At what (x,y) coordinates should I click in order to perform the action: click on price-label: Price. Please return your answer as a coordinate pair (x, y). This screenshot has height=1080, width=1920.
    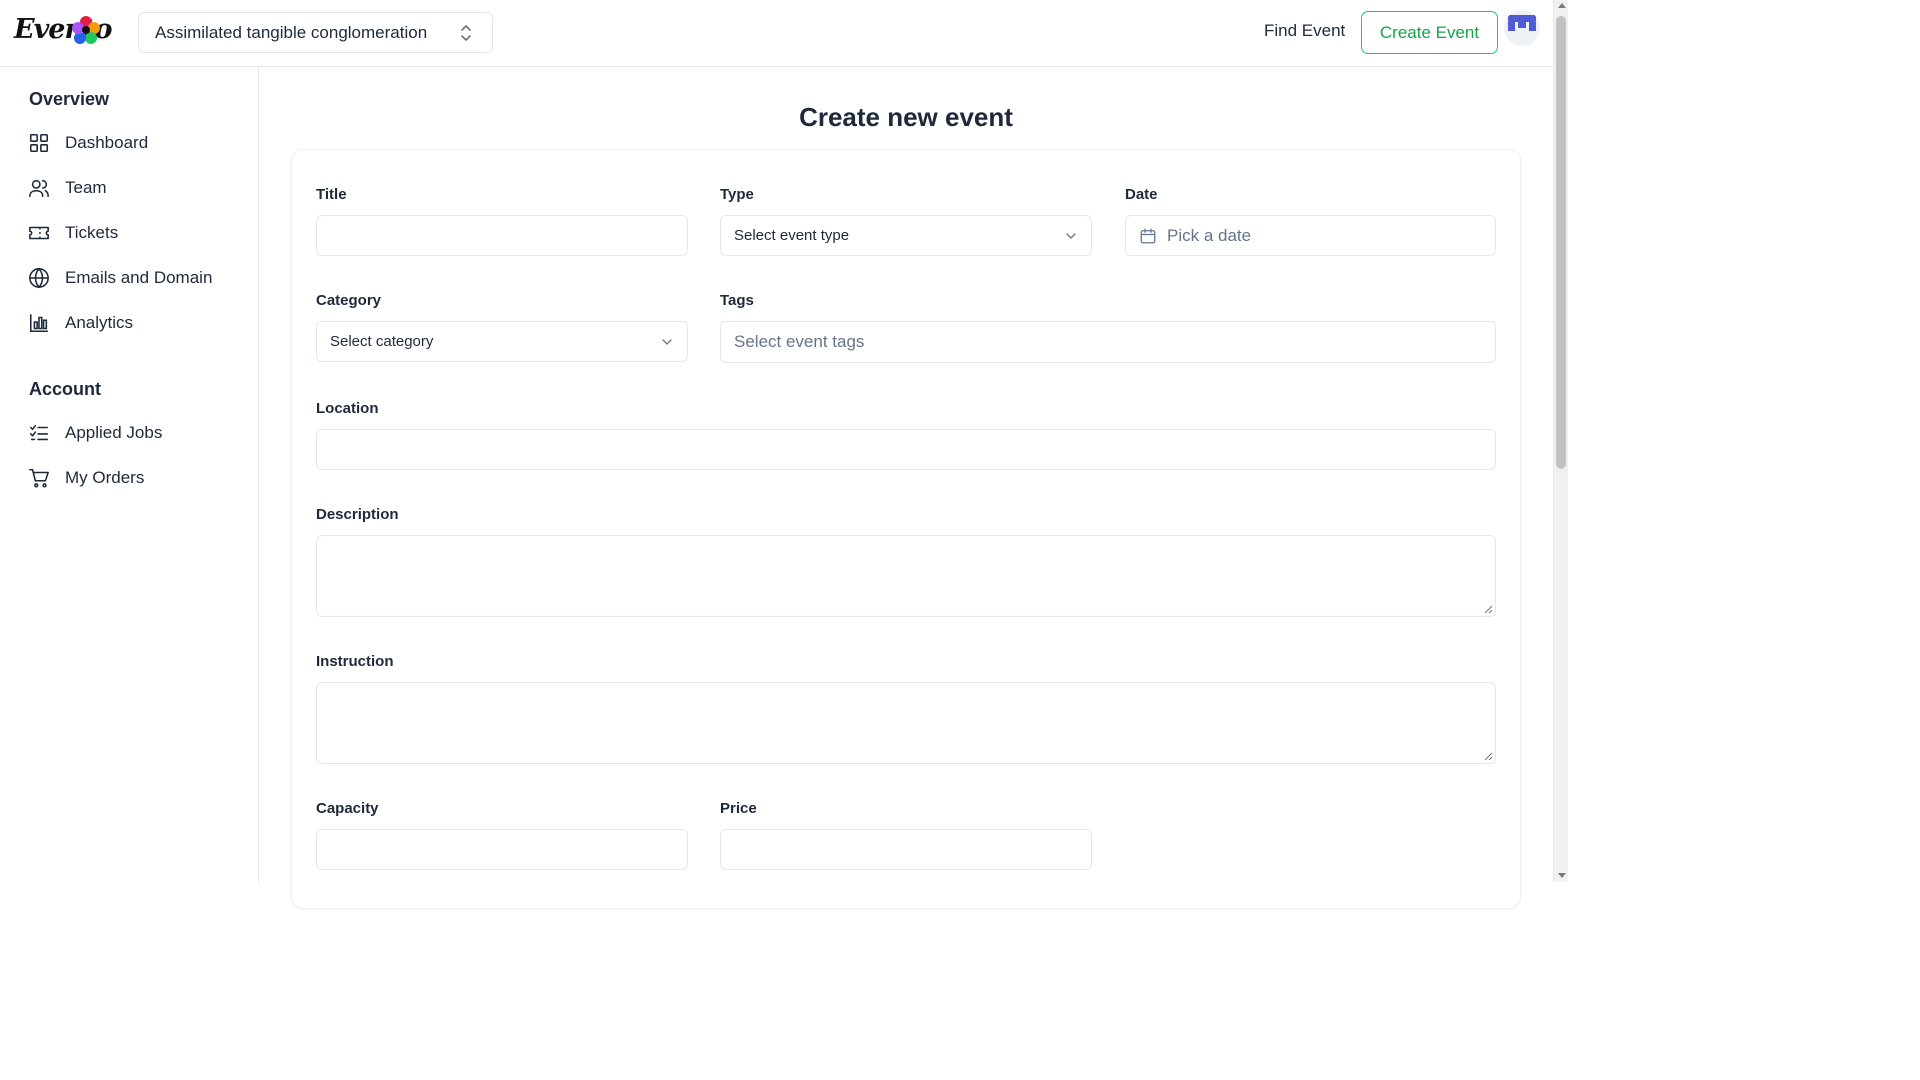
    Looking at the image, I should click on (738, 808).